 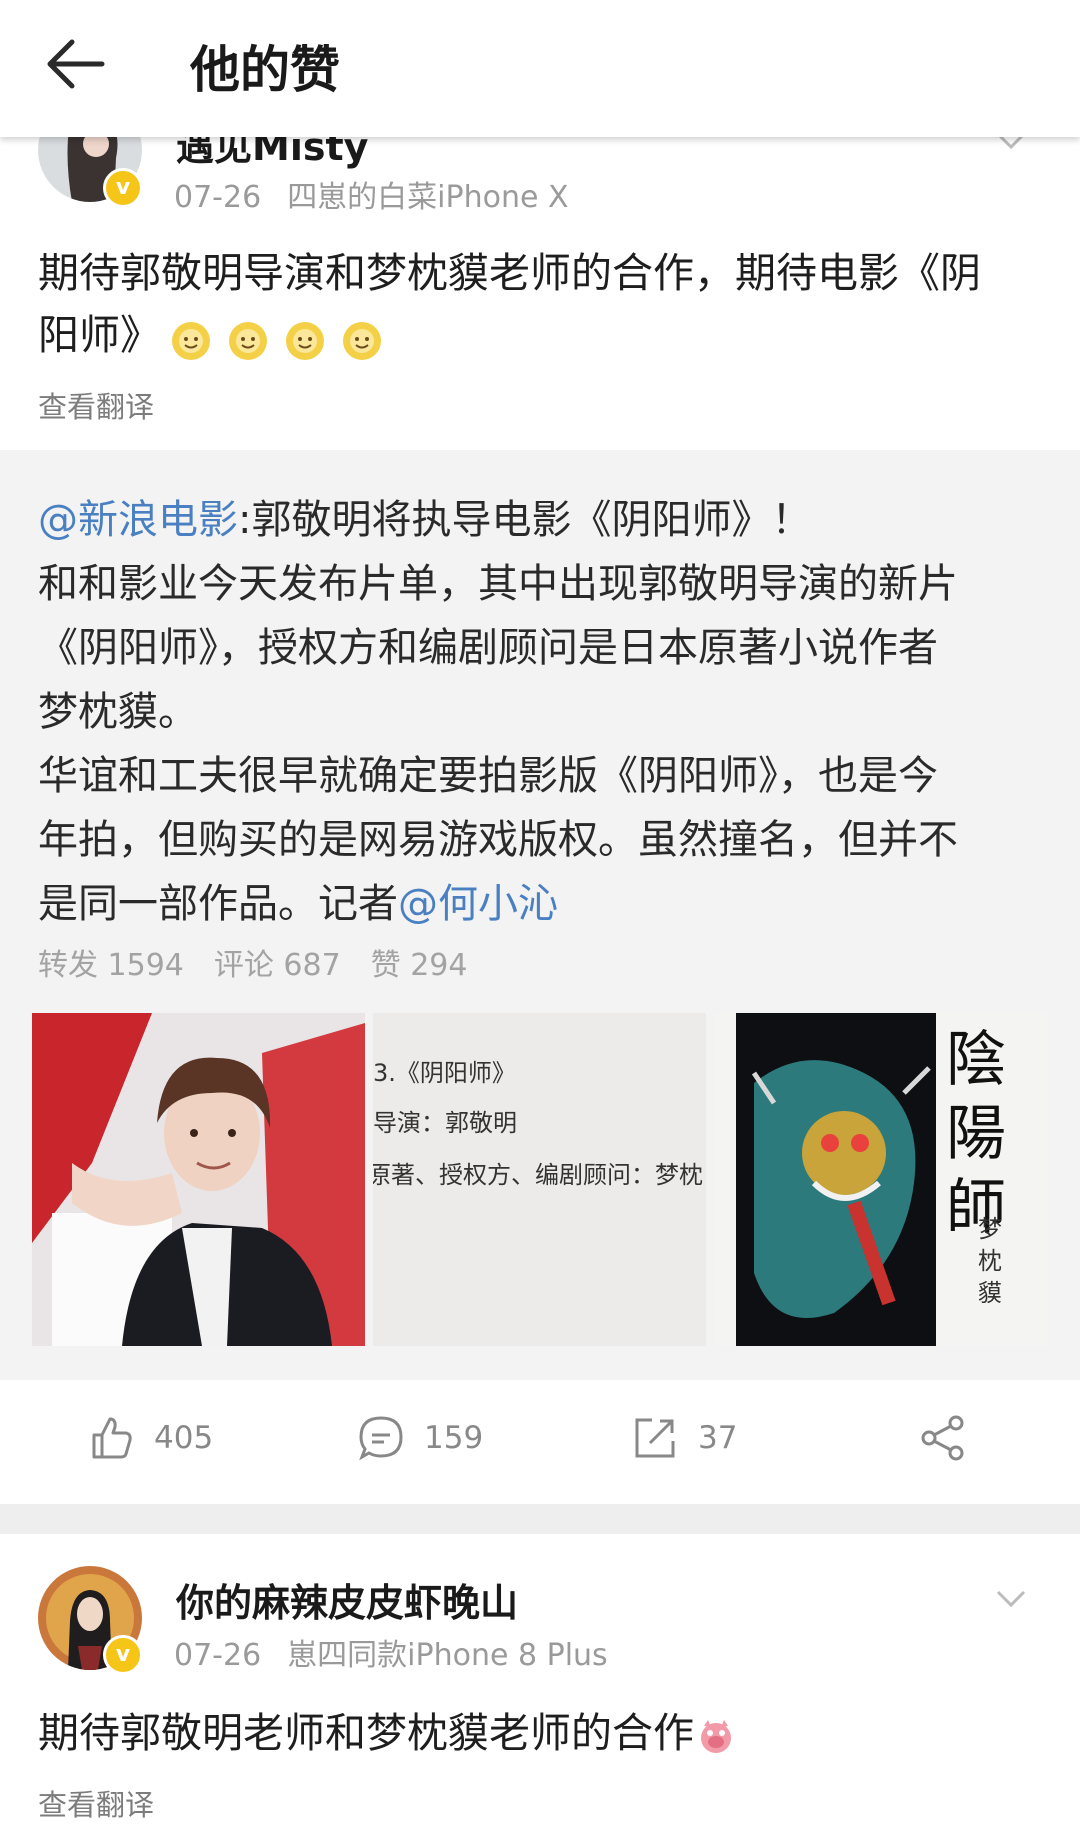 What do you see at coordinates (540, 1442) in the screenshot?
I see `action-bar: 405 159 37` at bounding box center [540, 1442].